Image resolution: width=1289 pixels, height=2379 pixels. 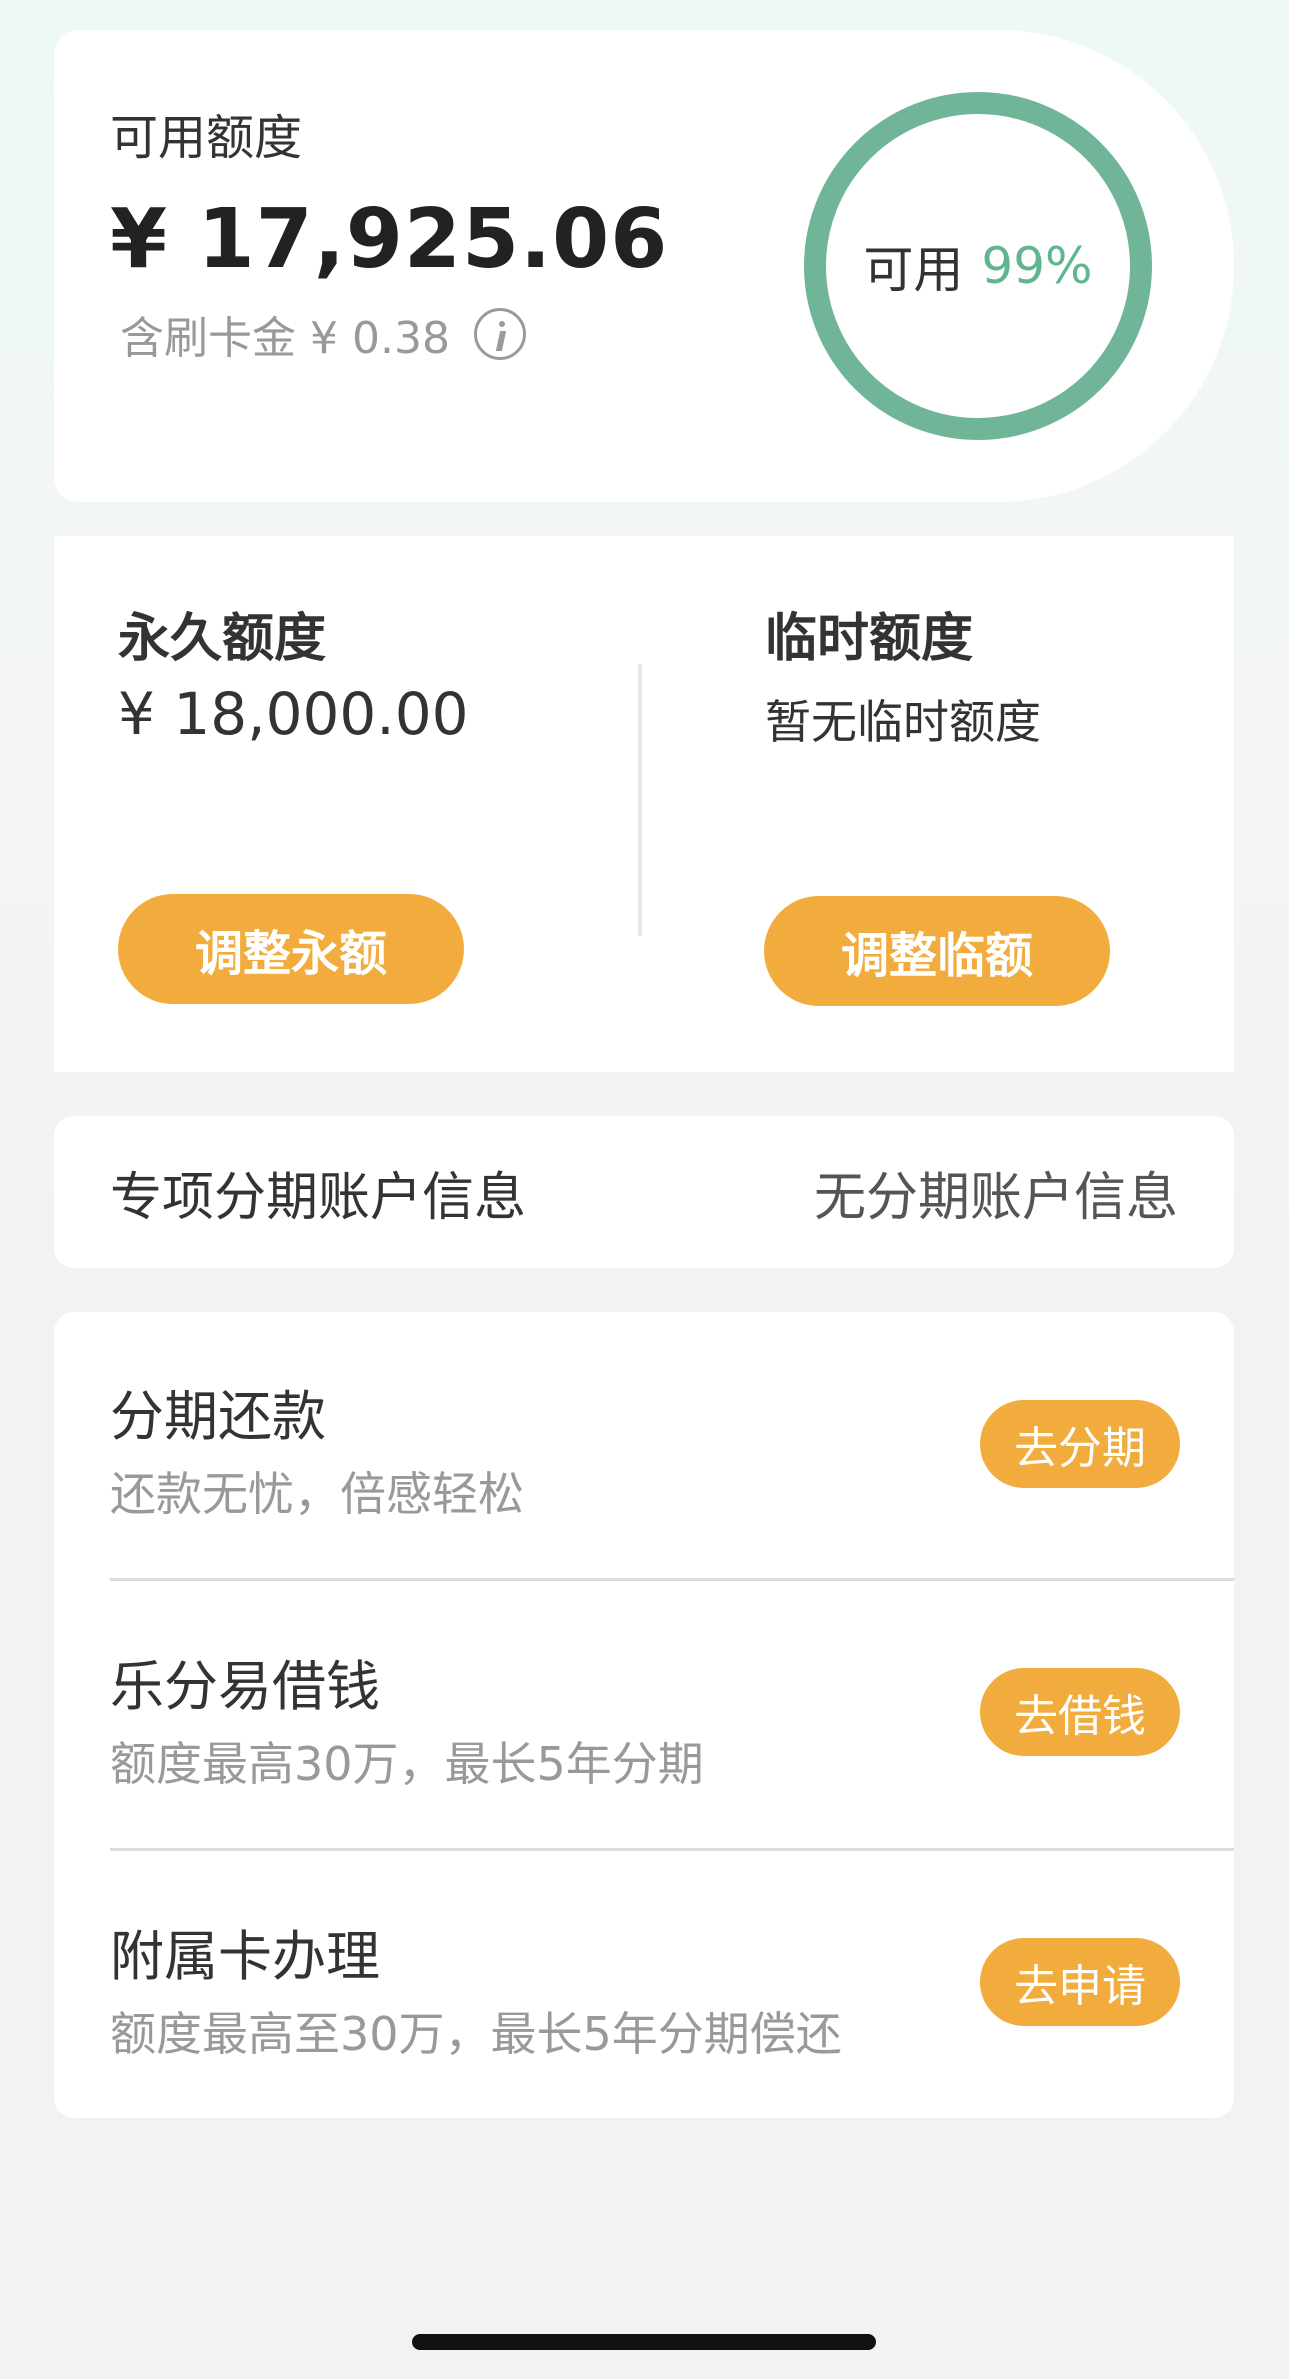 What do you see at coordinates (1080, 1982) in the screenshot?
I see `go-apply-button: 去申请` at bounding box center [1080, 1982].